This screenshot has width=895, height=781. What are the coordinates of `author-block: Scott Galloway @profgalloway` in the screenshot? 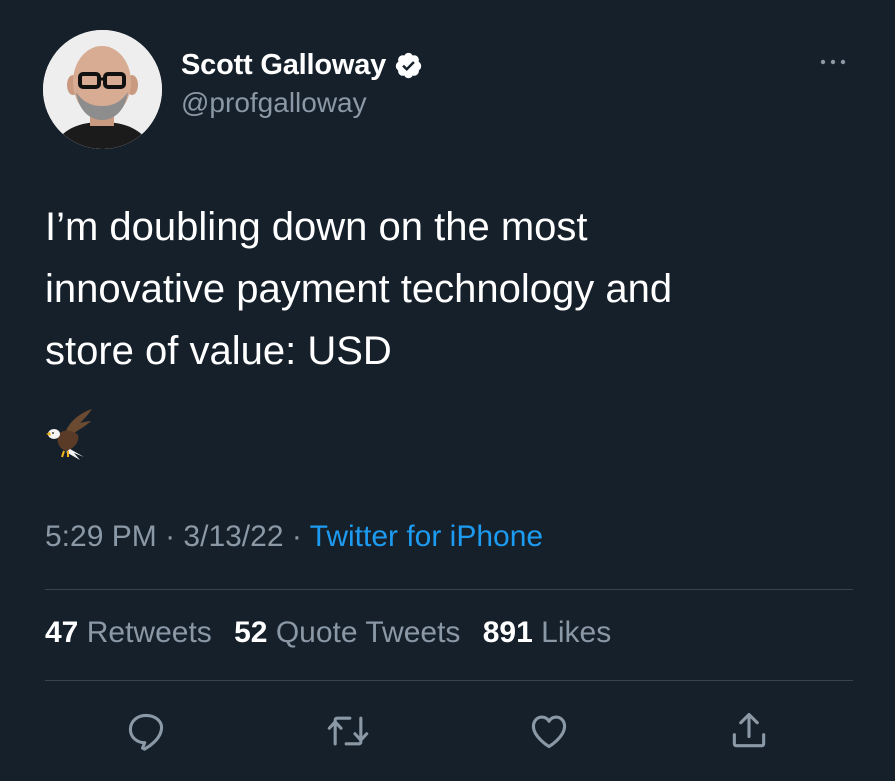 It's located at (302, 82).